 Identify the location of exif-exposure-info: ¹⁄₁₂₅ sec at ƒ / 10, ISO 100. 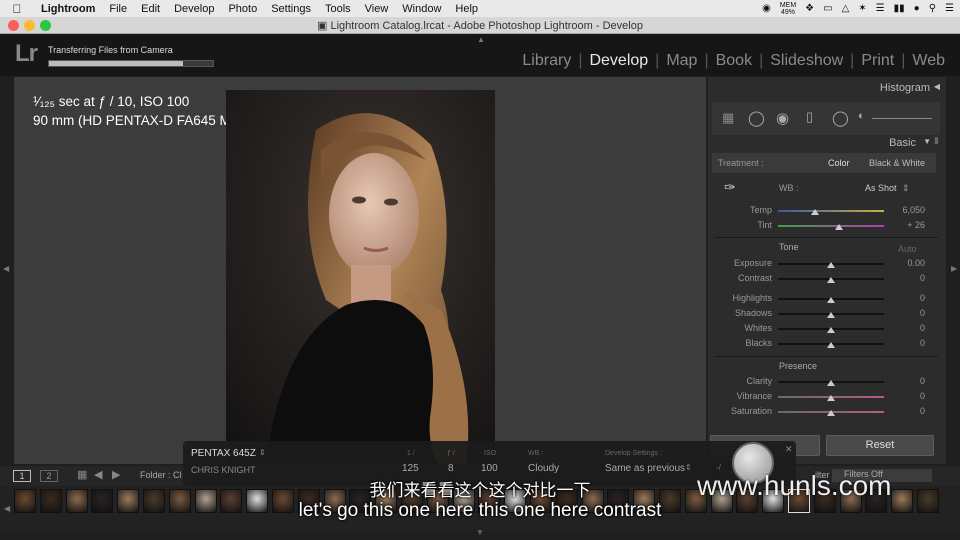
(111, 101).